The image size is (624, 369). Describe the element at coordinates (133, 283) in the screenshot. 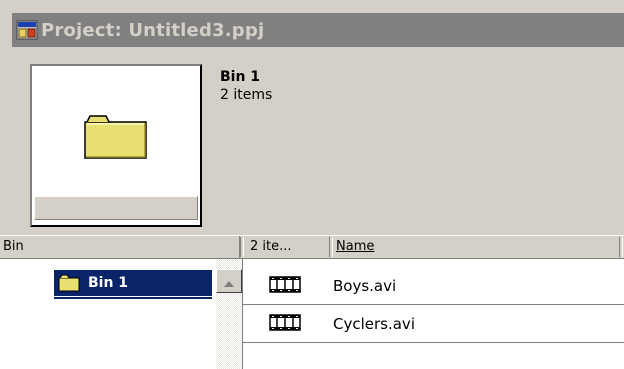

I see `bin-item-bin-1: Bin 1` at that location.